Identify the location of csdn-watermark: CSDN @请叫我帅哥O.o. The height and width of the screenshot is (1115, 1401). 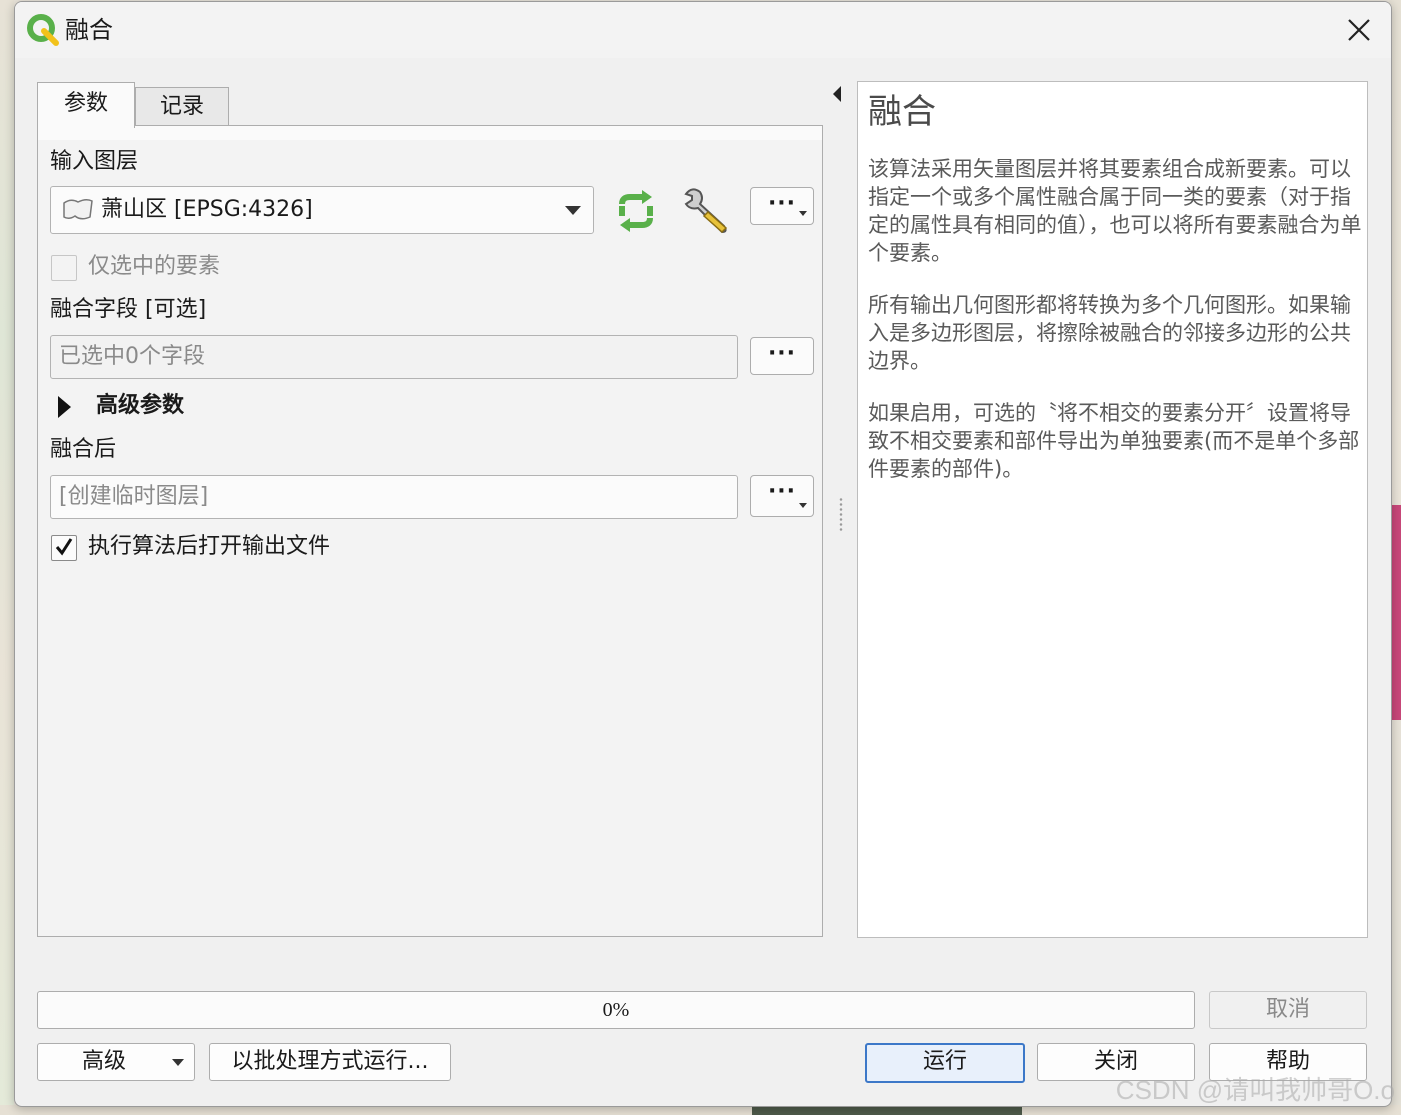
(1255, 1090).